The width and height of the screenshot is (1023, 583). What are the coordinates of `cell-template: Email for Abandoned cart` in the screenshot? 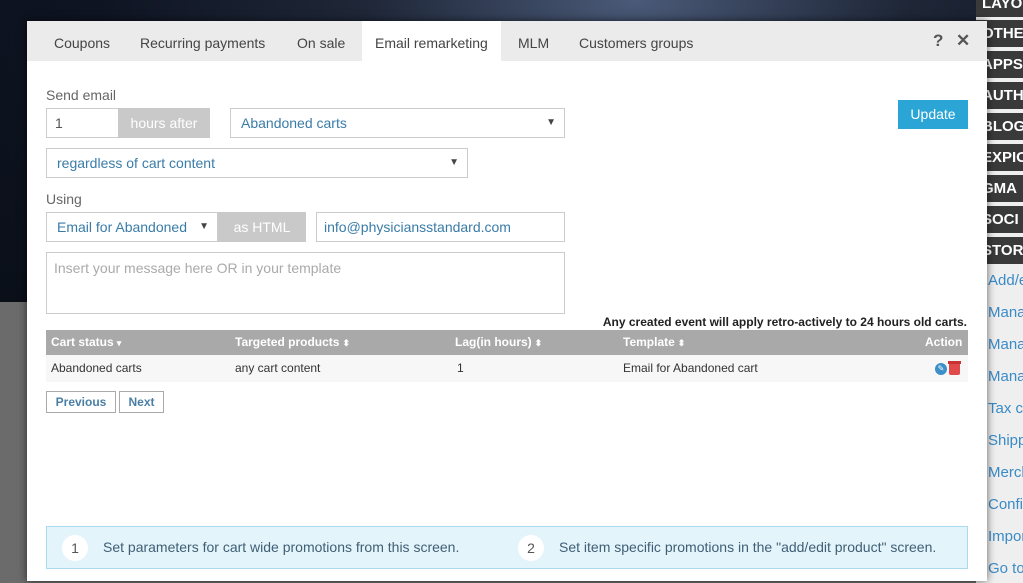 It's located at (690, 368).